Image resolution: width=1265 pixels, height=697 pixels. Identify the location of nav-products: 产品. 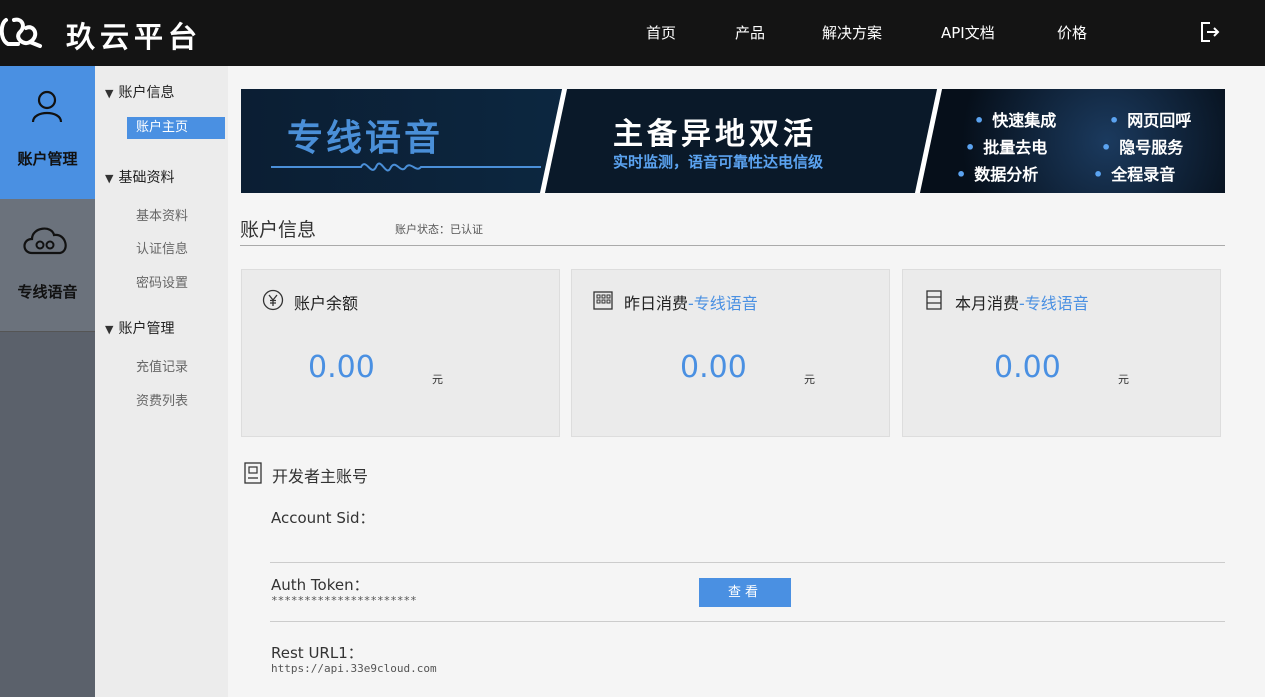
(750, 32).